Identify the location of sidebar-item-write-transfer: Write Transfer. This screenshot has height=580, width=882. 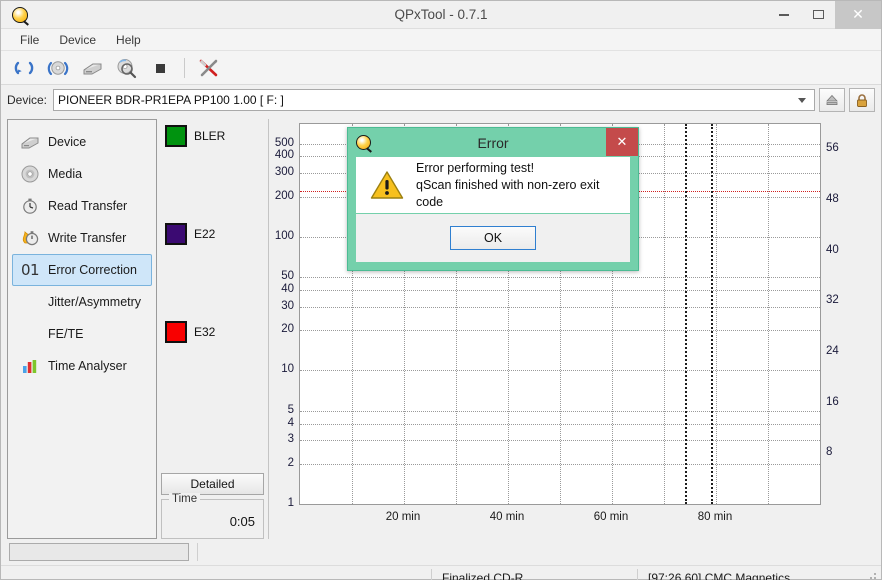
(82, 238).